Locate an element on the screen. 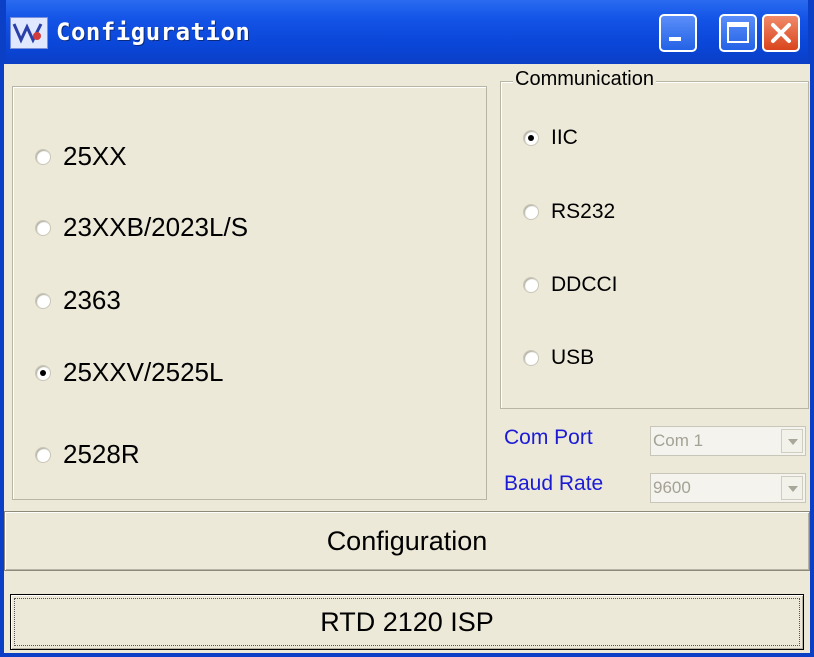  com-port-value: Com 1 is located at coordinates (678, 440).